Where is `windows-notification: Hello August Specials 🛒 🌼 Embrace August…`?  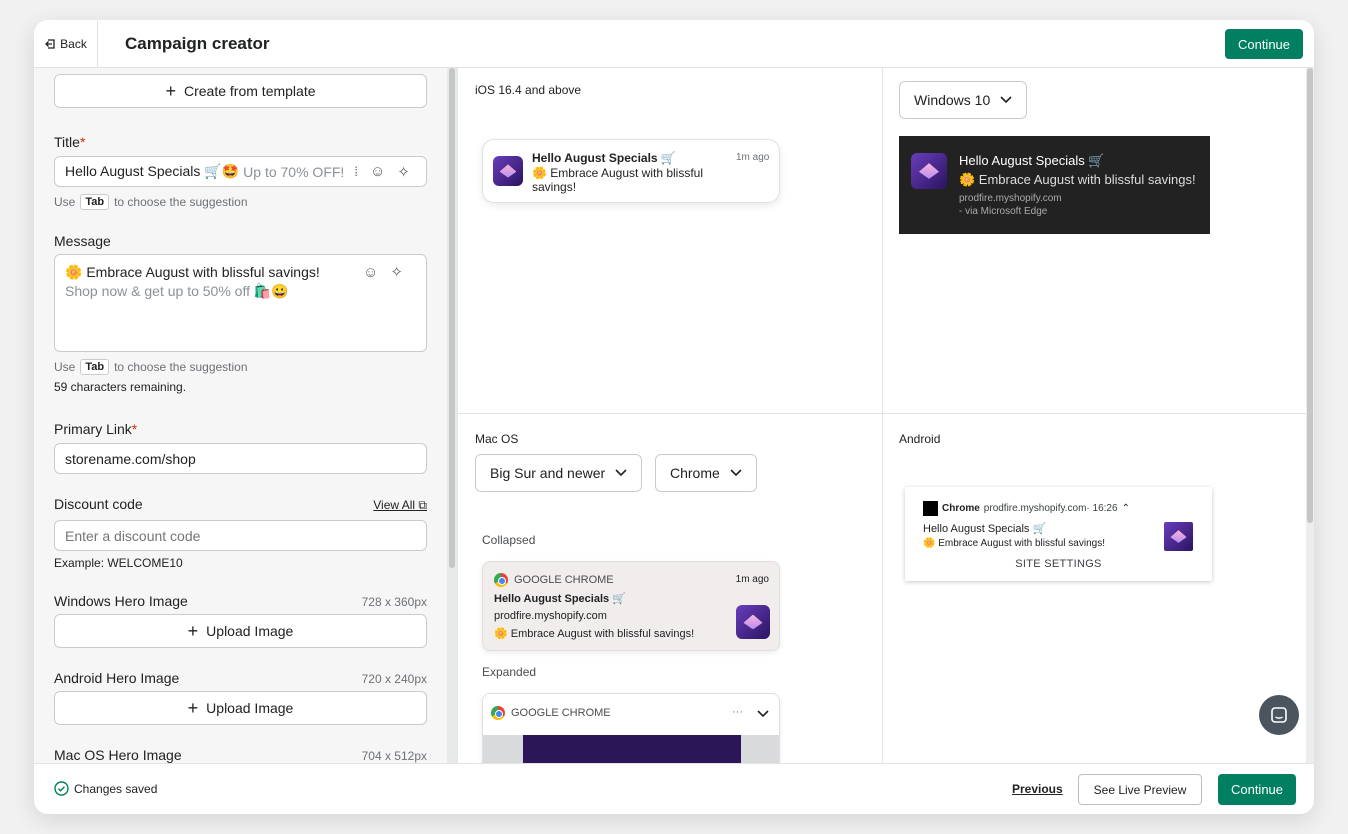 windows-notification: Hello August Specials 🛒 🌼 Embrace August… is located at coordinates (1054, 185).